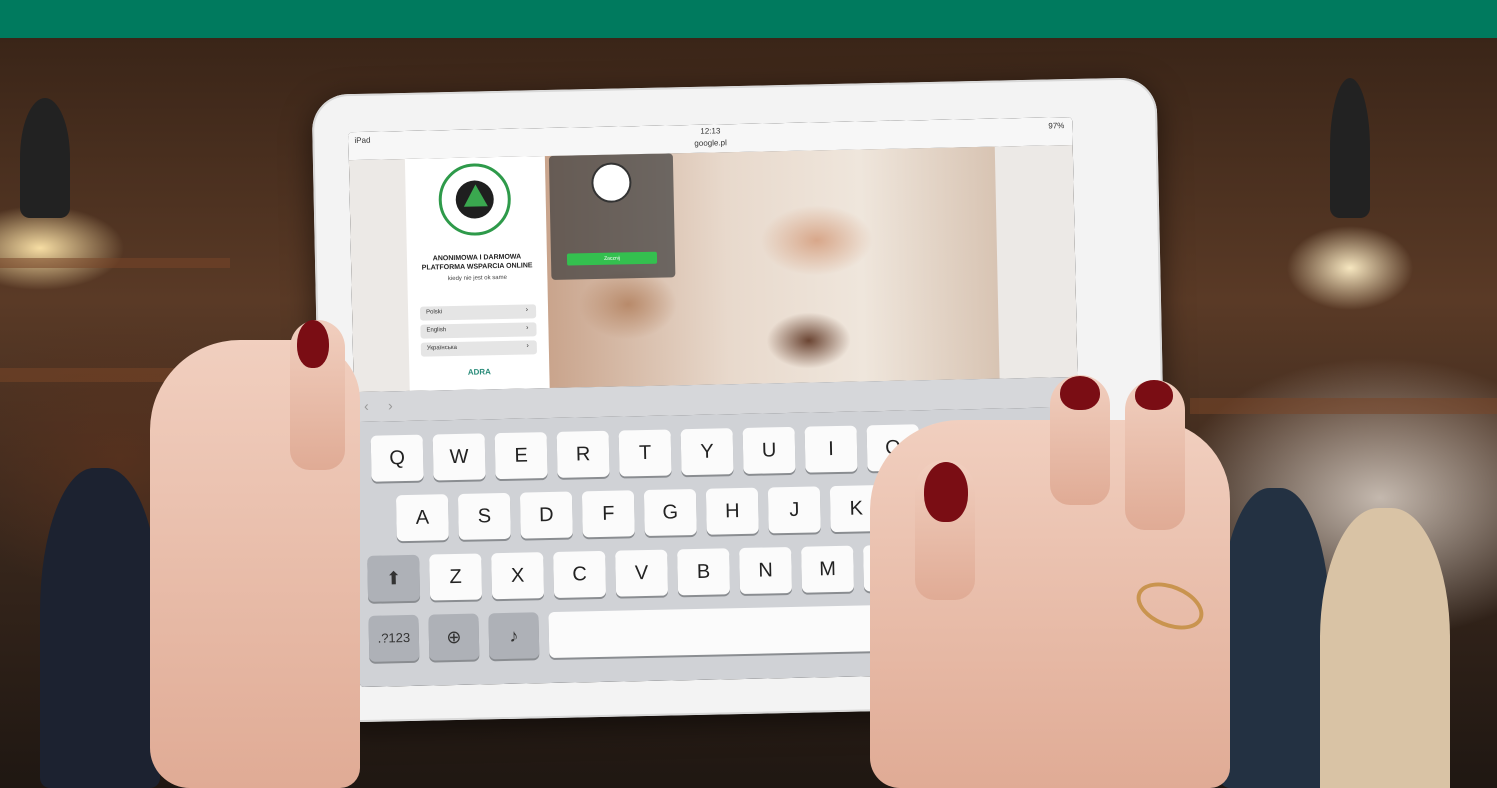 This screenshot has height=788, width=1497. I want to click on key-c: C, so click(580, 574).